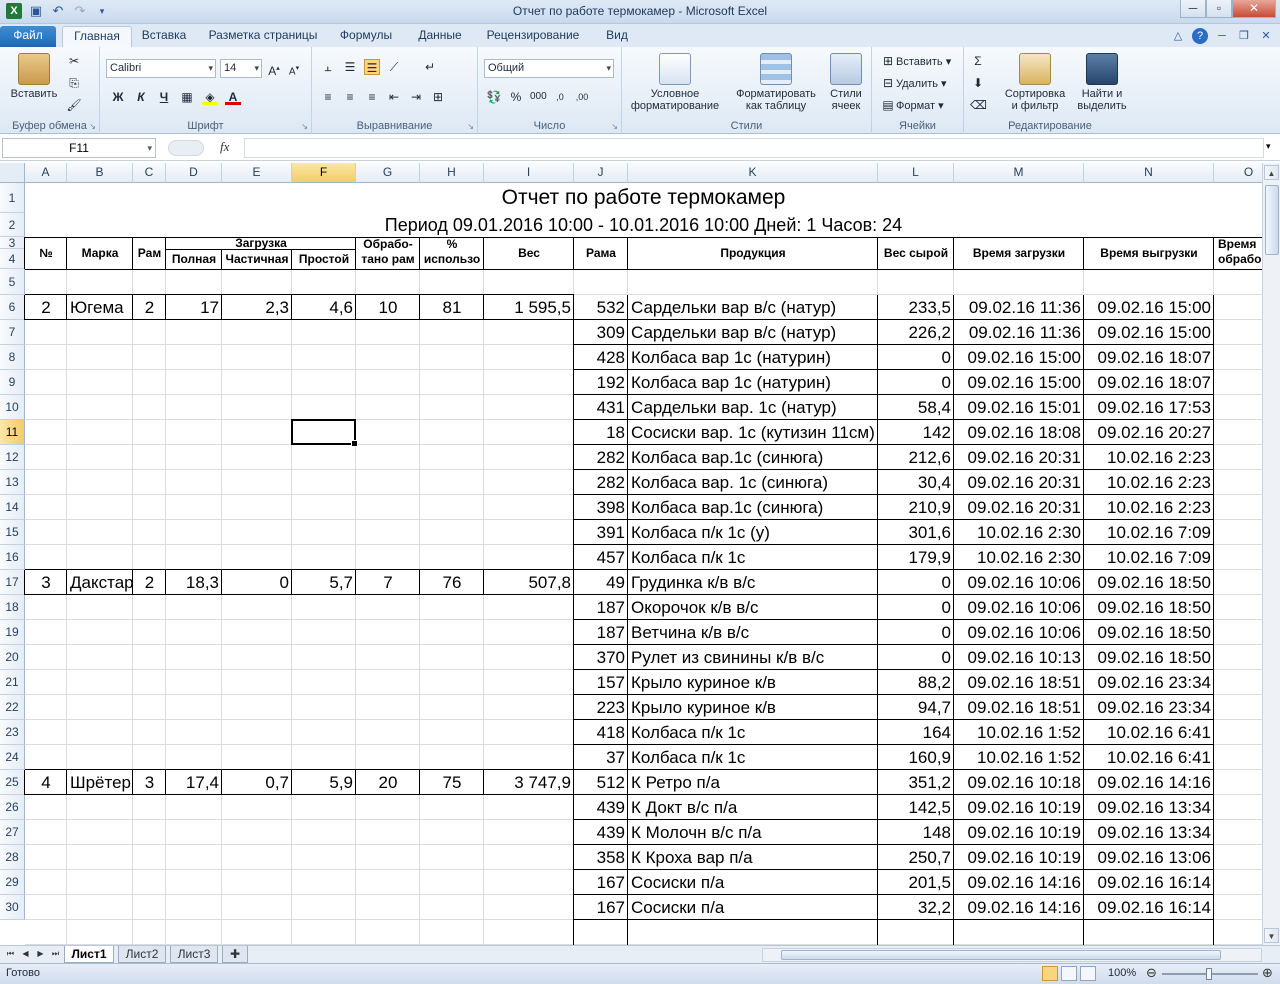  What do you see at coordinates (1050, 973) in the screenshot?
I see `normal-view-icon` at bounding box center [1050, 973].